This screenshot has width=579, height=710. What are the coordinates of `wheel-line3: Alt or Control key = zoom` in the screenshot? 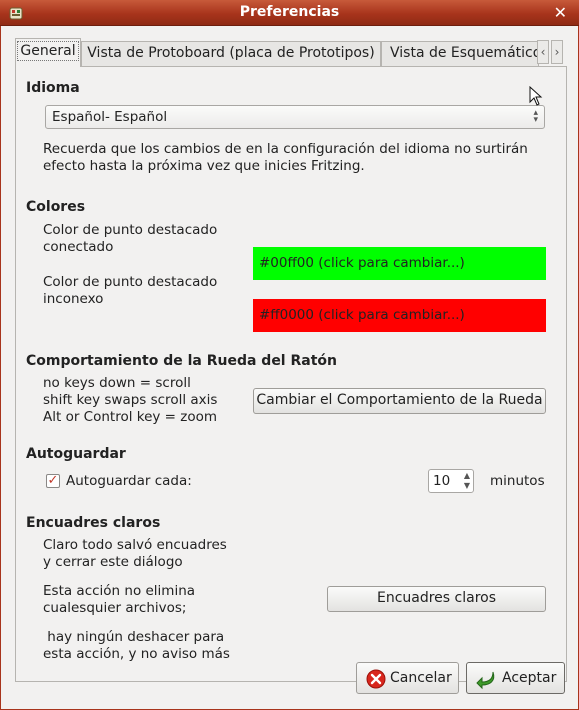 It's located at (130, 417).